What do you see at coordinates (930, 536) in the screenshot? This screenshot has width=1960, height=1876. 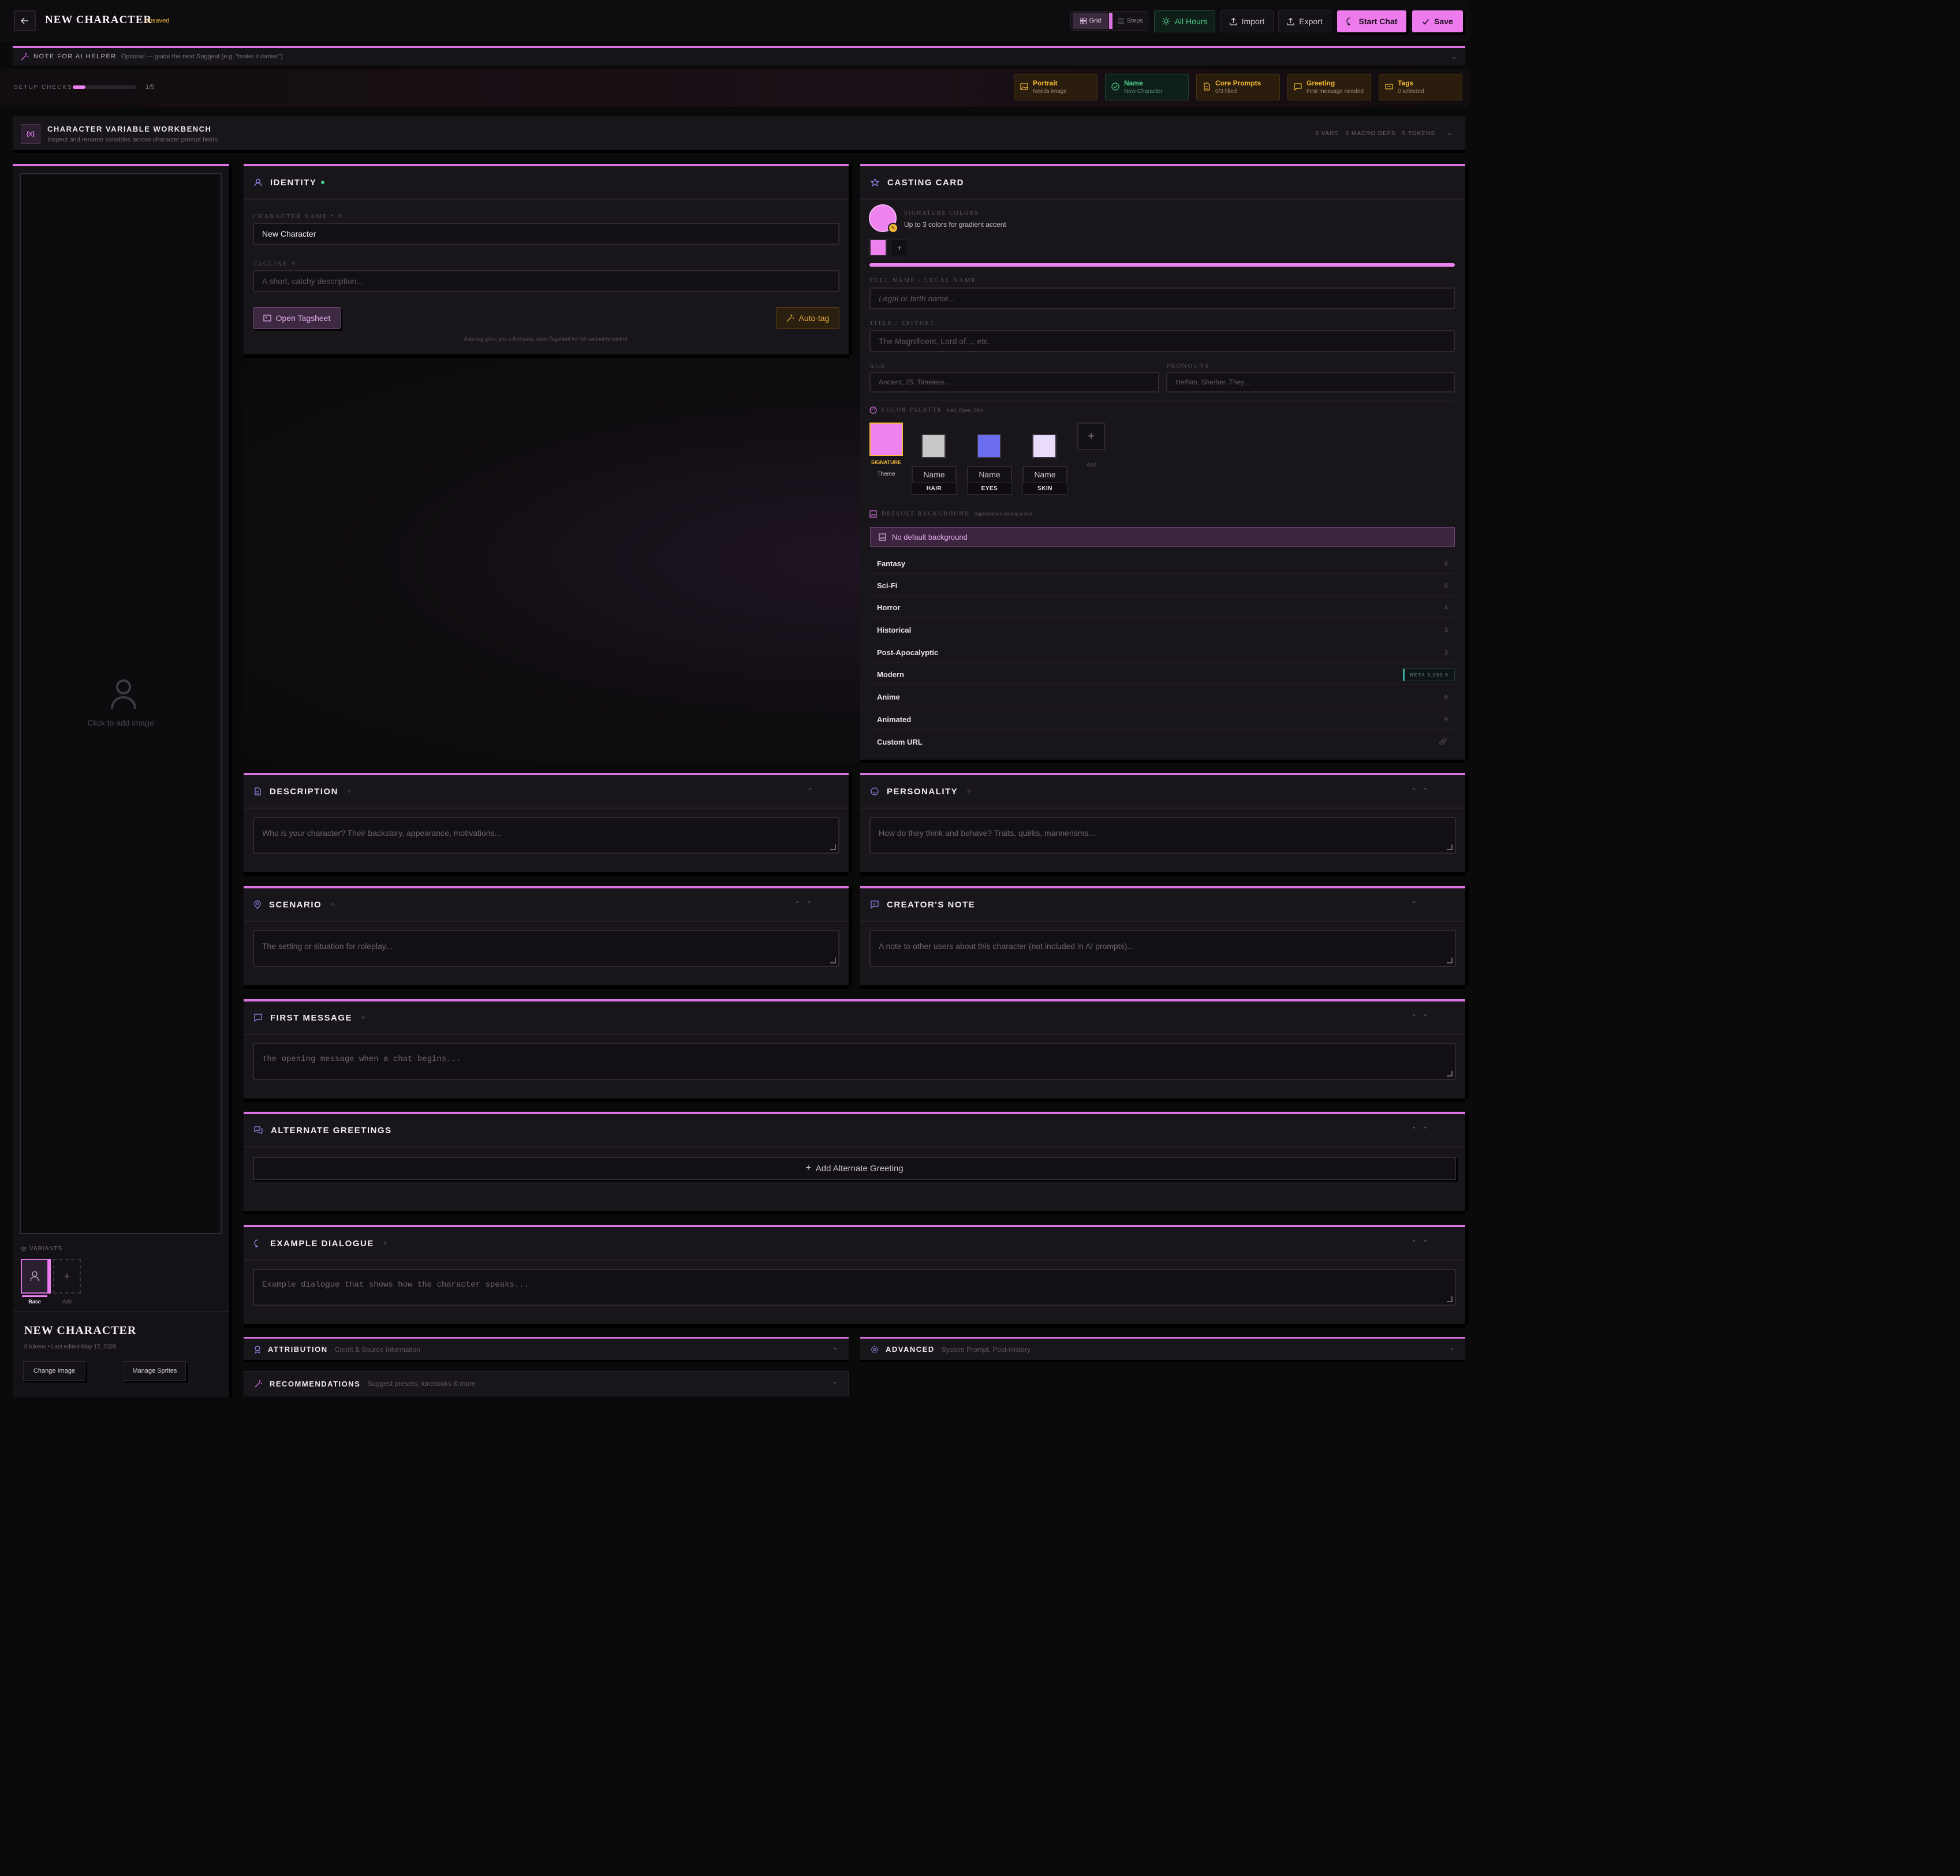 I see `no-background-label: No default background` at bounding box center [930, 536].